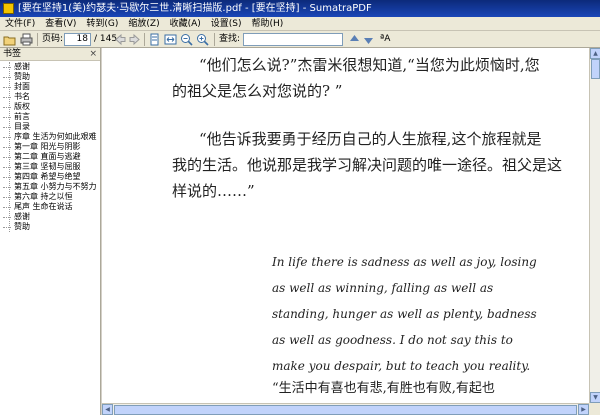 This screenshot has height=415, width=600. What do you see at coordinates (185, 24) in the screenshot?
I see `menu-favorites: 收藏(A)` at bounding box center [185, 24].